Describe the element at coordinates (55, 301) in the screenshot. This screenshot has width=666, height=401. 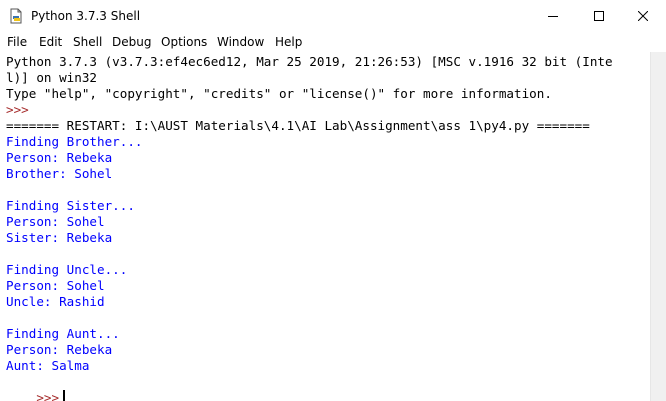
I see `output-line: Uncle: Rashid` at that location.